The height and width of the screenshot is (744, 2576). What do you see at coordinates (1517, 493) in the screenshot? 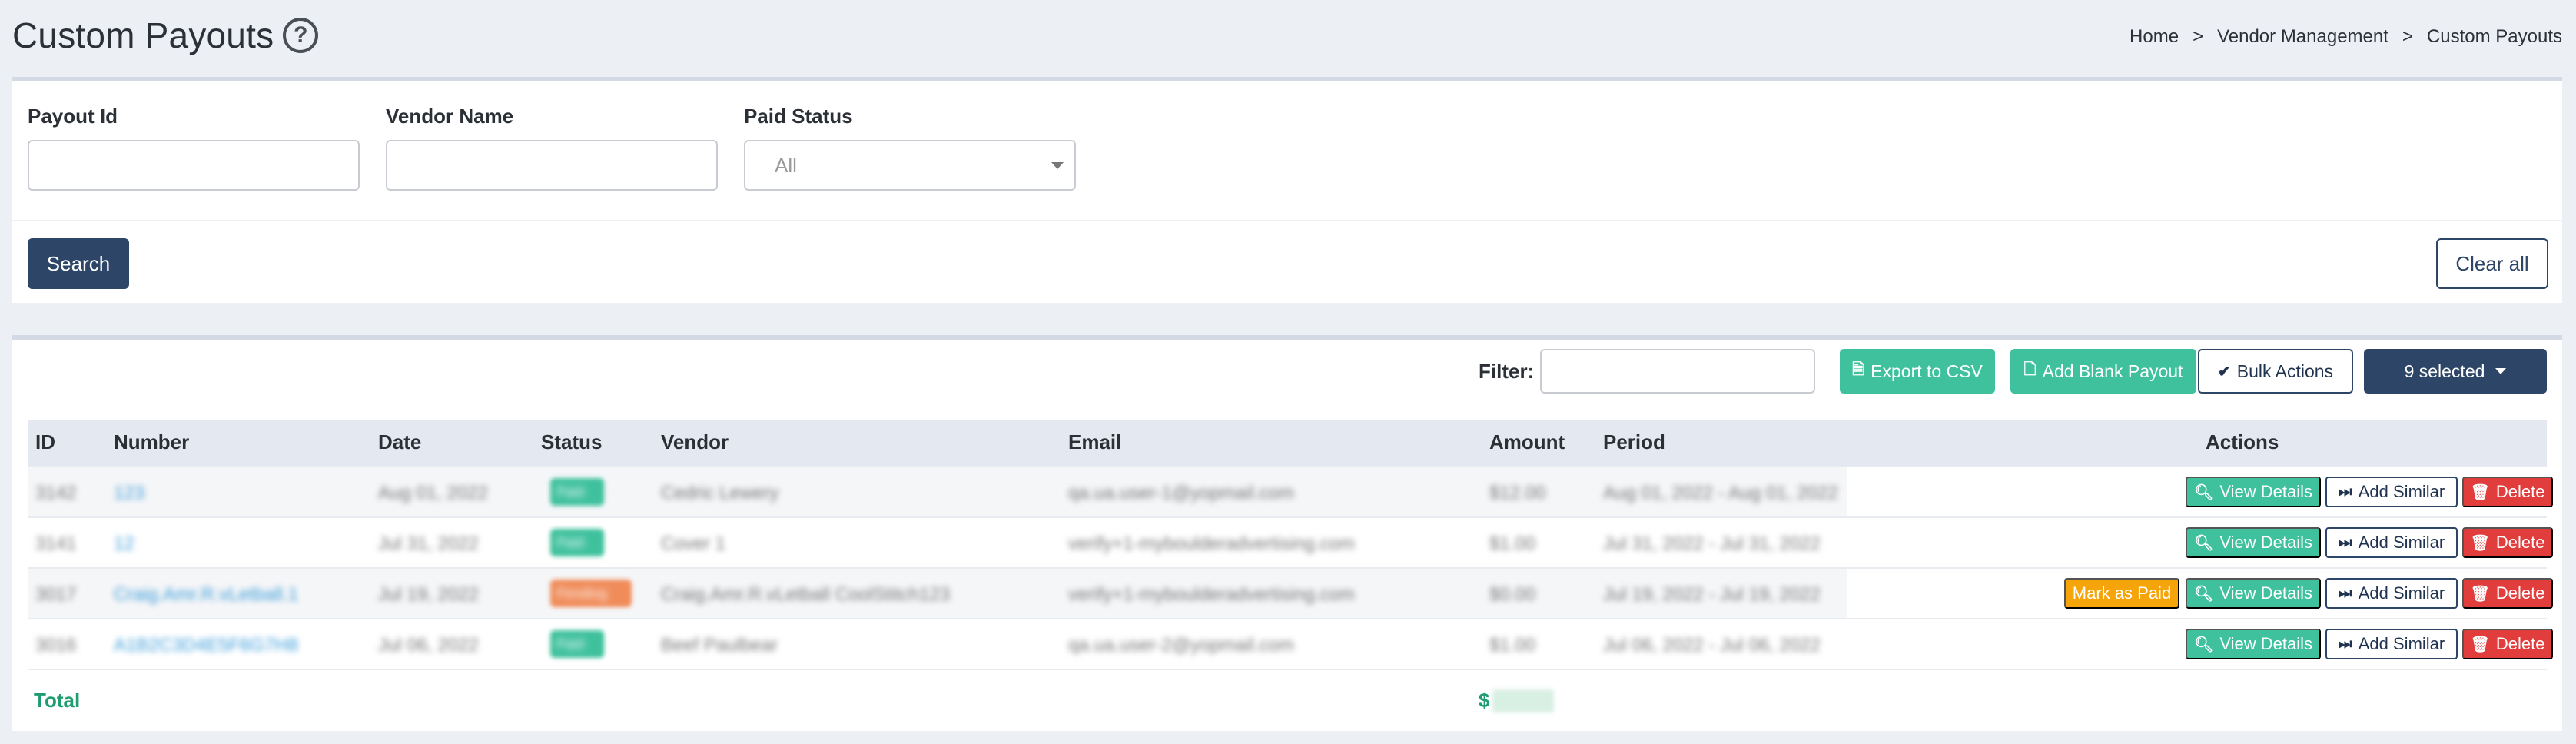
I see `cell-amount: $12.00` at bounding box center [1517, 493].